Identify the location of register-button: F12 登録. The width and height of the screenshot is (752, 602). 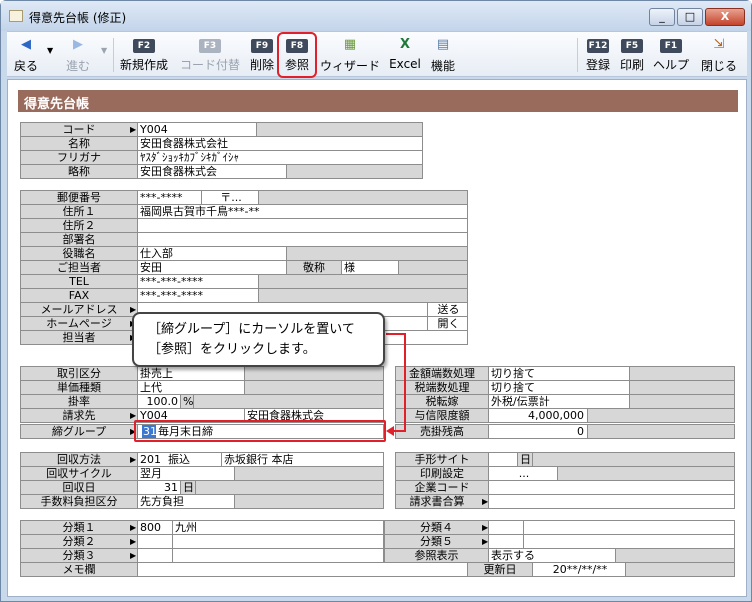
(598, 54).